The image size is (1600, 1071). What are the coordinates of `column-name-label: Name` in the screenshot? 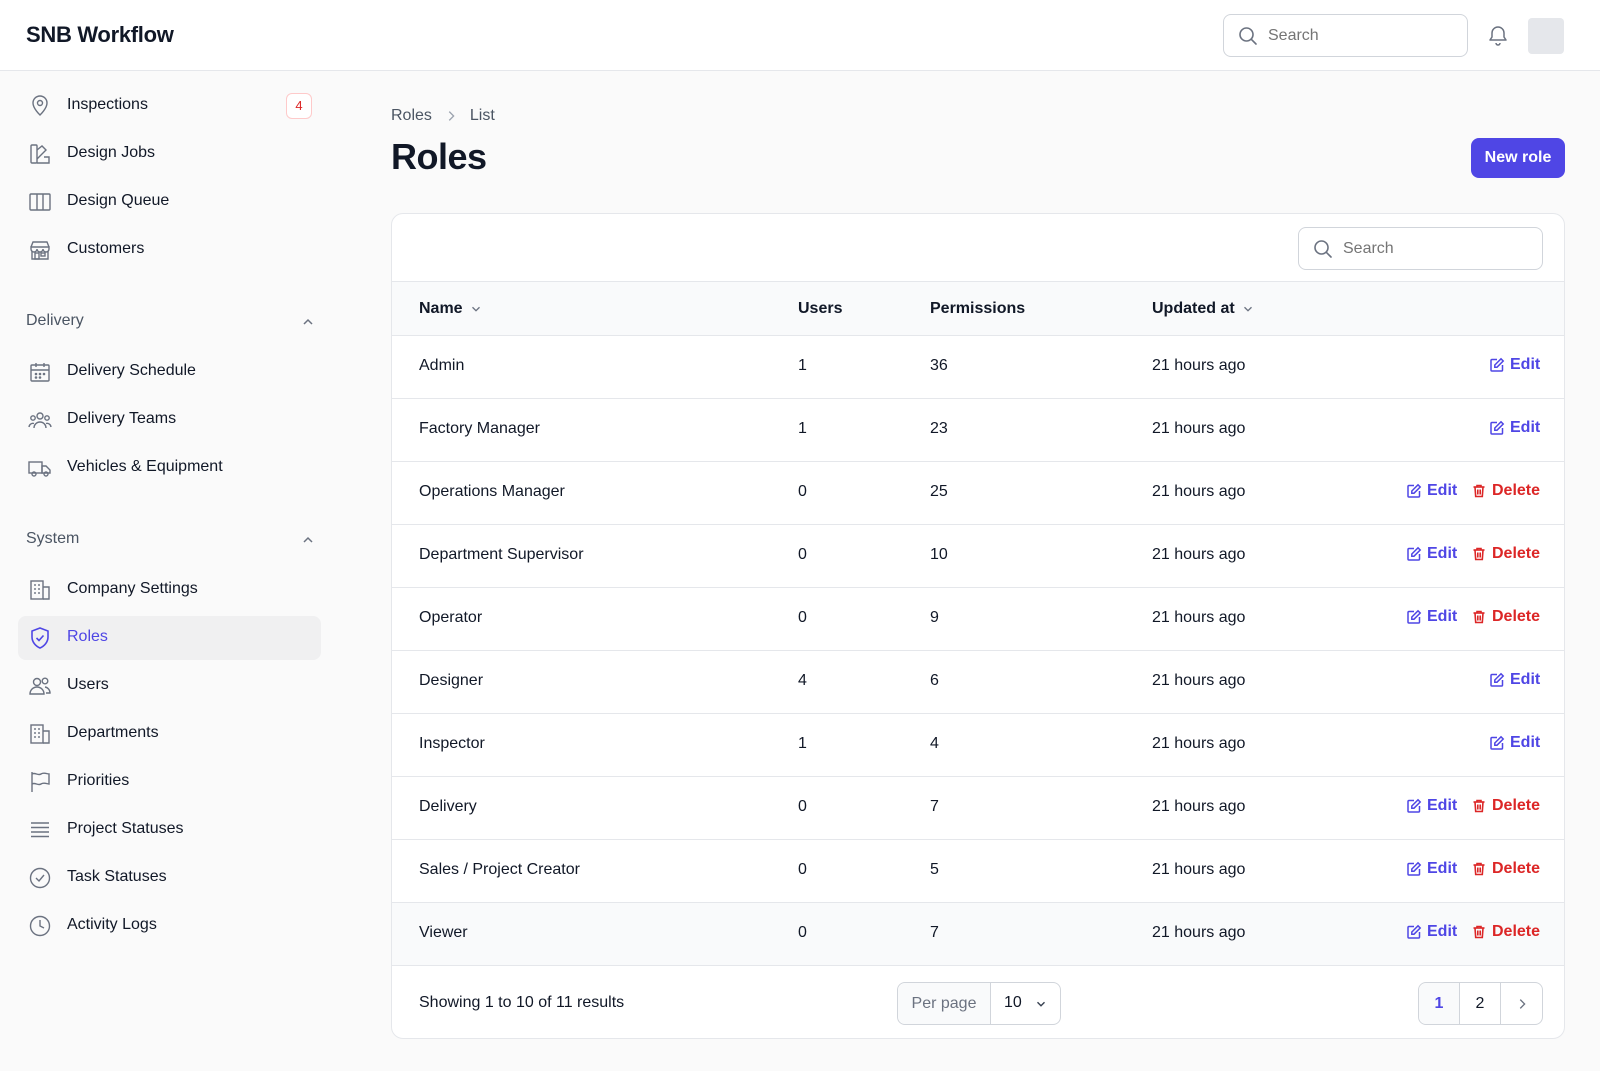 It's located at (441, 308).